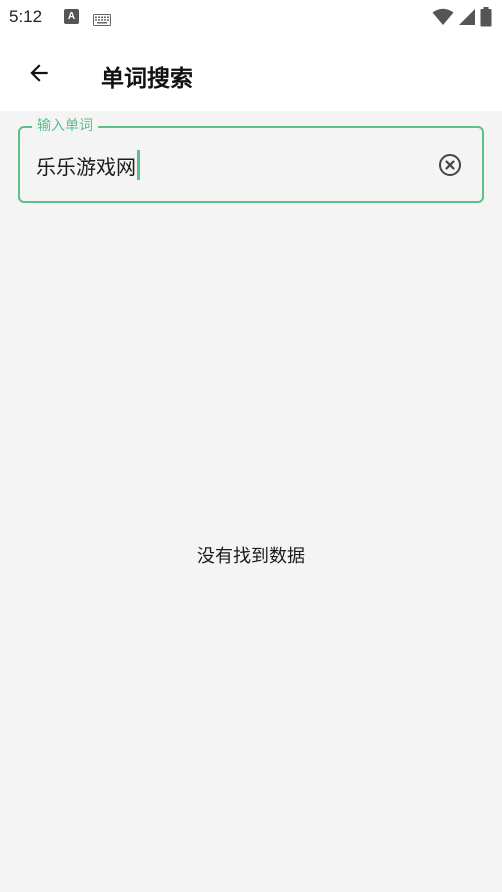 This screenshot has width=502, height=892. I want to click on search-input-text: 乐乐游戏网, so click(86, 166).